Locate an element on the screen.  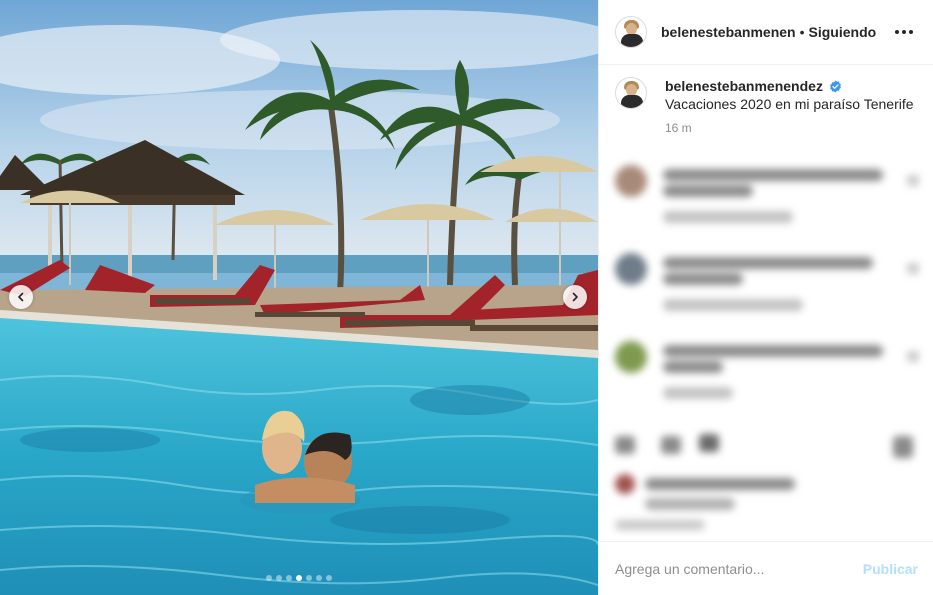
following-button: Siguiendo is located at coordinates (843, 32).